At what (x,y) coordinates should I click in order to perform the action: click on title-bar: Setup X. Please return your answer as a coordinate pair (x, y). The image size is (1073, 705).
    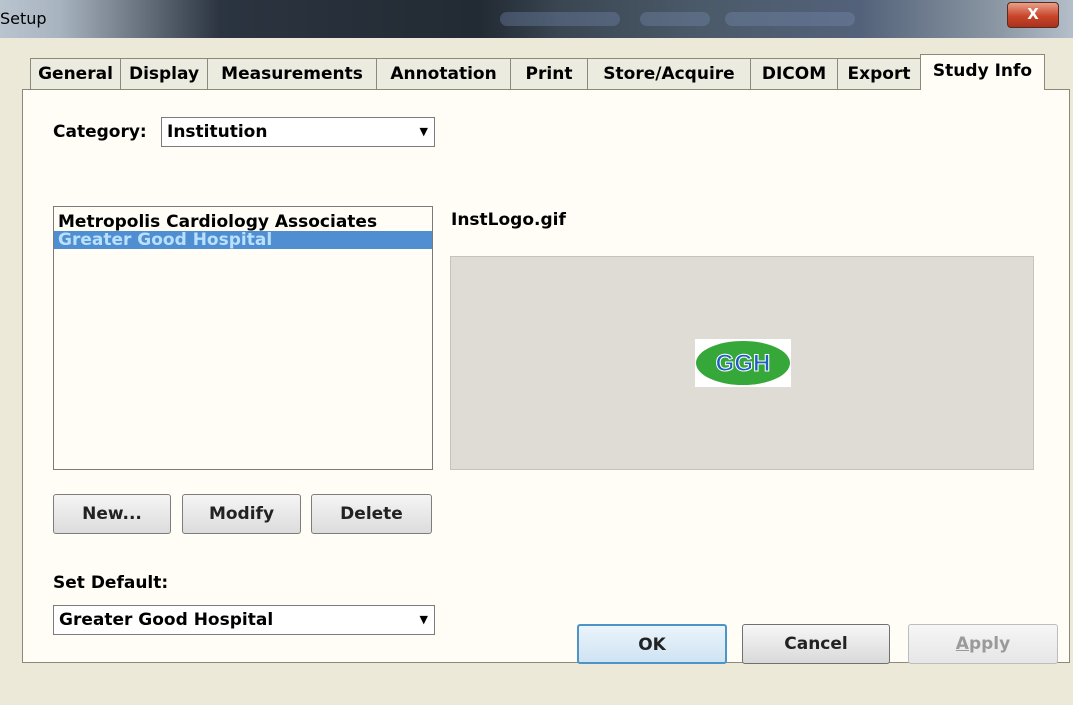
    Looking at the image, I should click on (536, 19).